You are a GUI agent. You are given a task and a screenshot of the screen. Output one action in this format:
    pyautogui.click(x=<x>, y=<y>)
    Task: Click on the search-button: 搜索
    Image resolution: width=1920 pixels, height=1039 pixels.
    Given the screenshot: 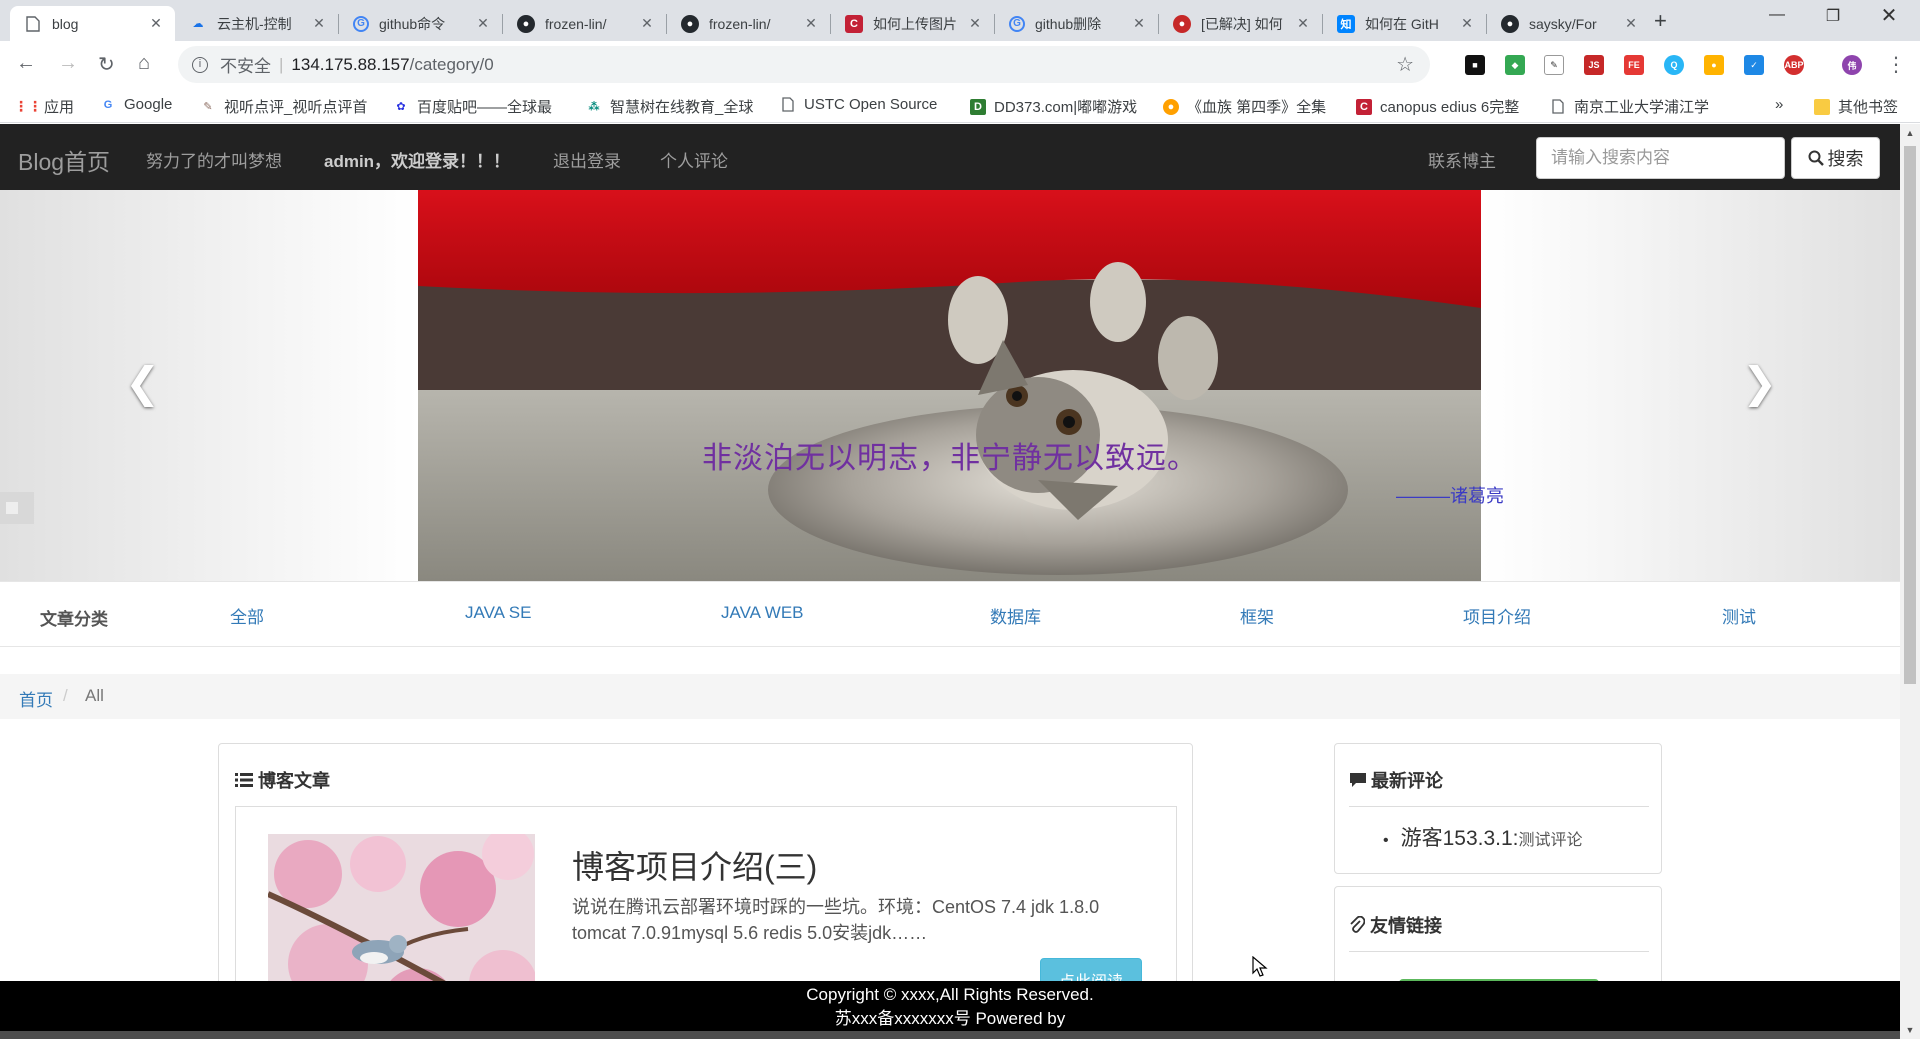 What is the action you would take?
    pyautogui.click(x=1835, y=158)
    